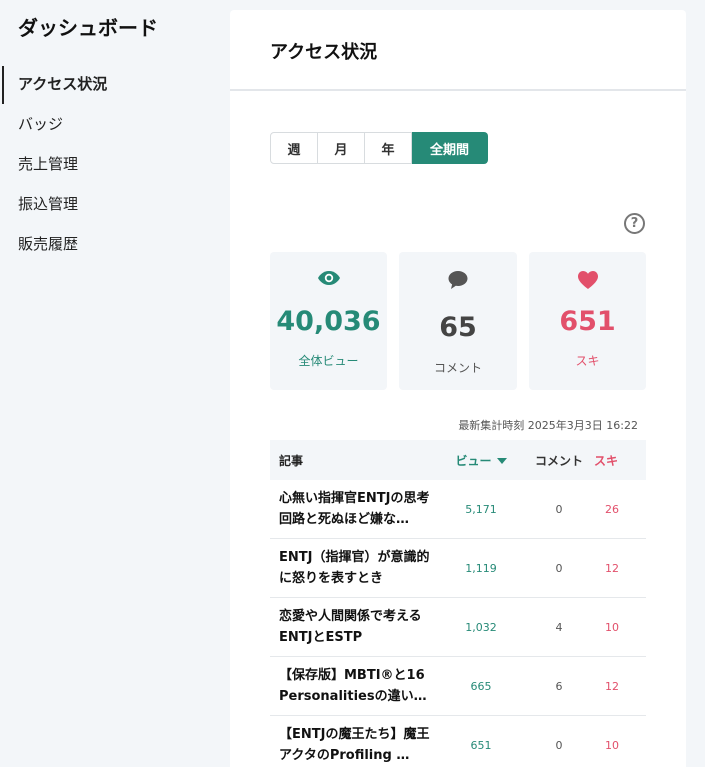  I want to click on table-row: 【ENTJの魔王たち】魔王アクタのProfiling … 651 0 10, so click(458, 741).